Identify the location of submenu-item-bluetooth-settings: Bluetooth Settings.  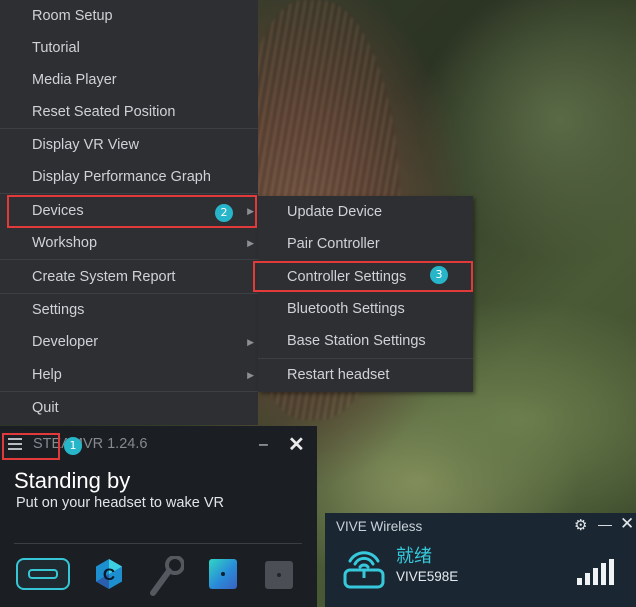
(365, 309).